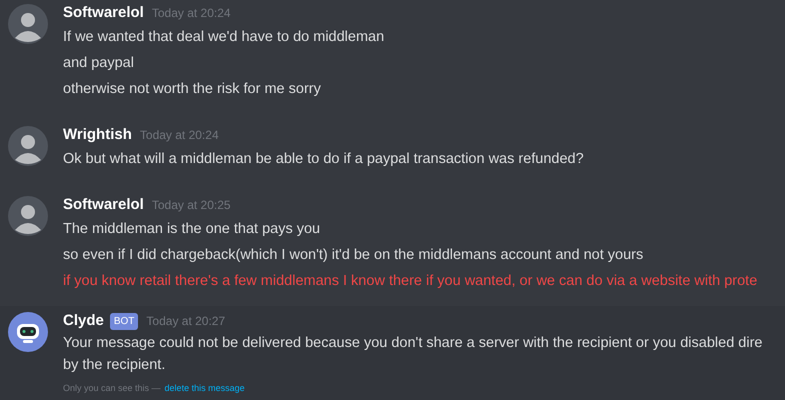 This screenshot has width=785, height=400. Describe the element at coordinates (223, 37) in the screenshot. I see `message-text: If we wanted that deal we'd have to do middleman` at that location.